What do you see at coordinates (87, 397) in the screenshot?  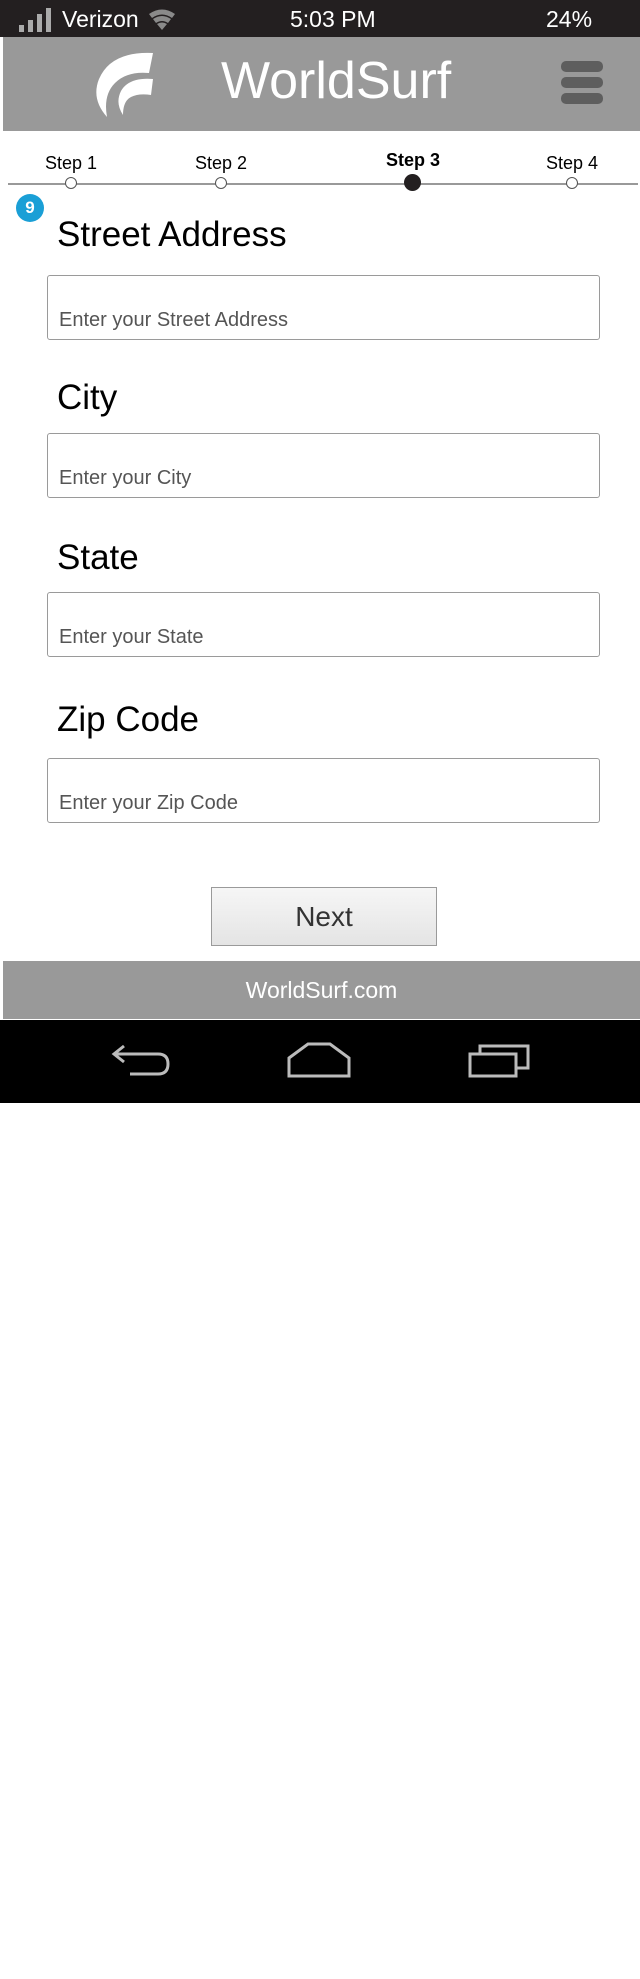 I see `city-label: City` at bounding box center [87, 397].